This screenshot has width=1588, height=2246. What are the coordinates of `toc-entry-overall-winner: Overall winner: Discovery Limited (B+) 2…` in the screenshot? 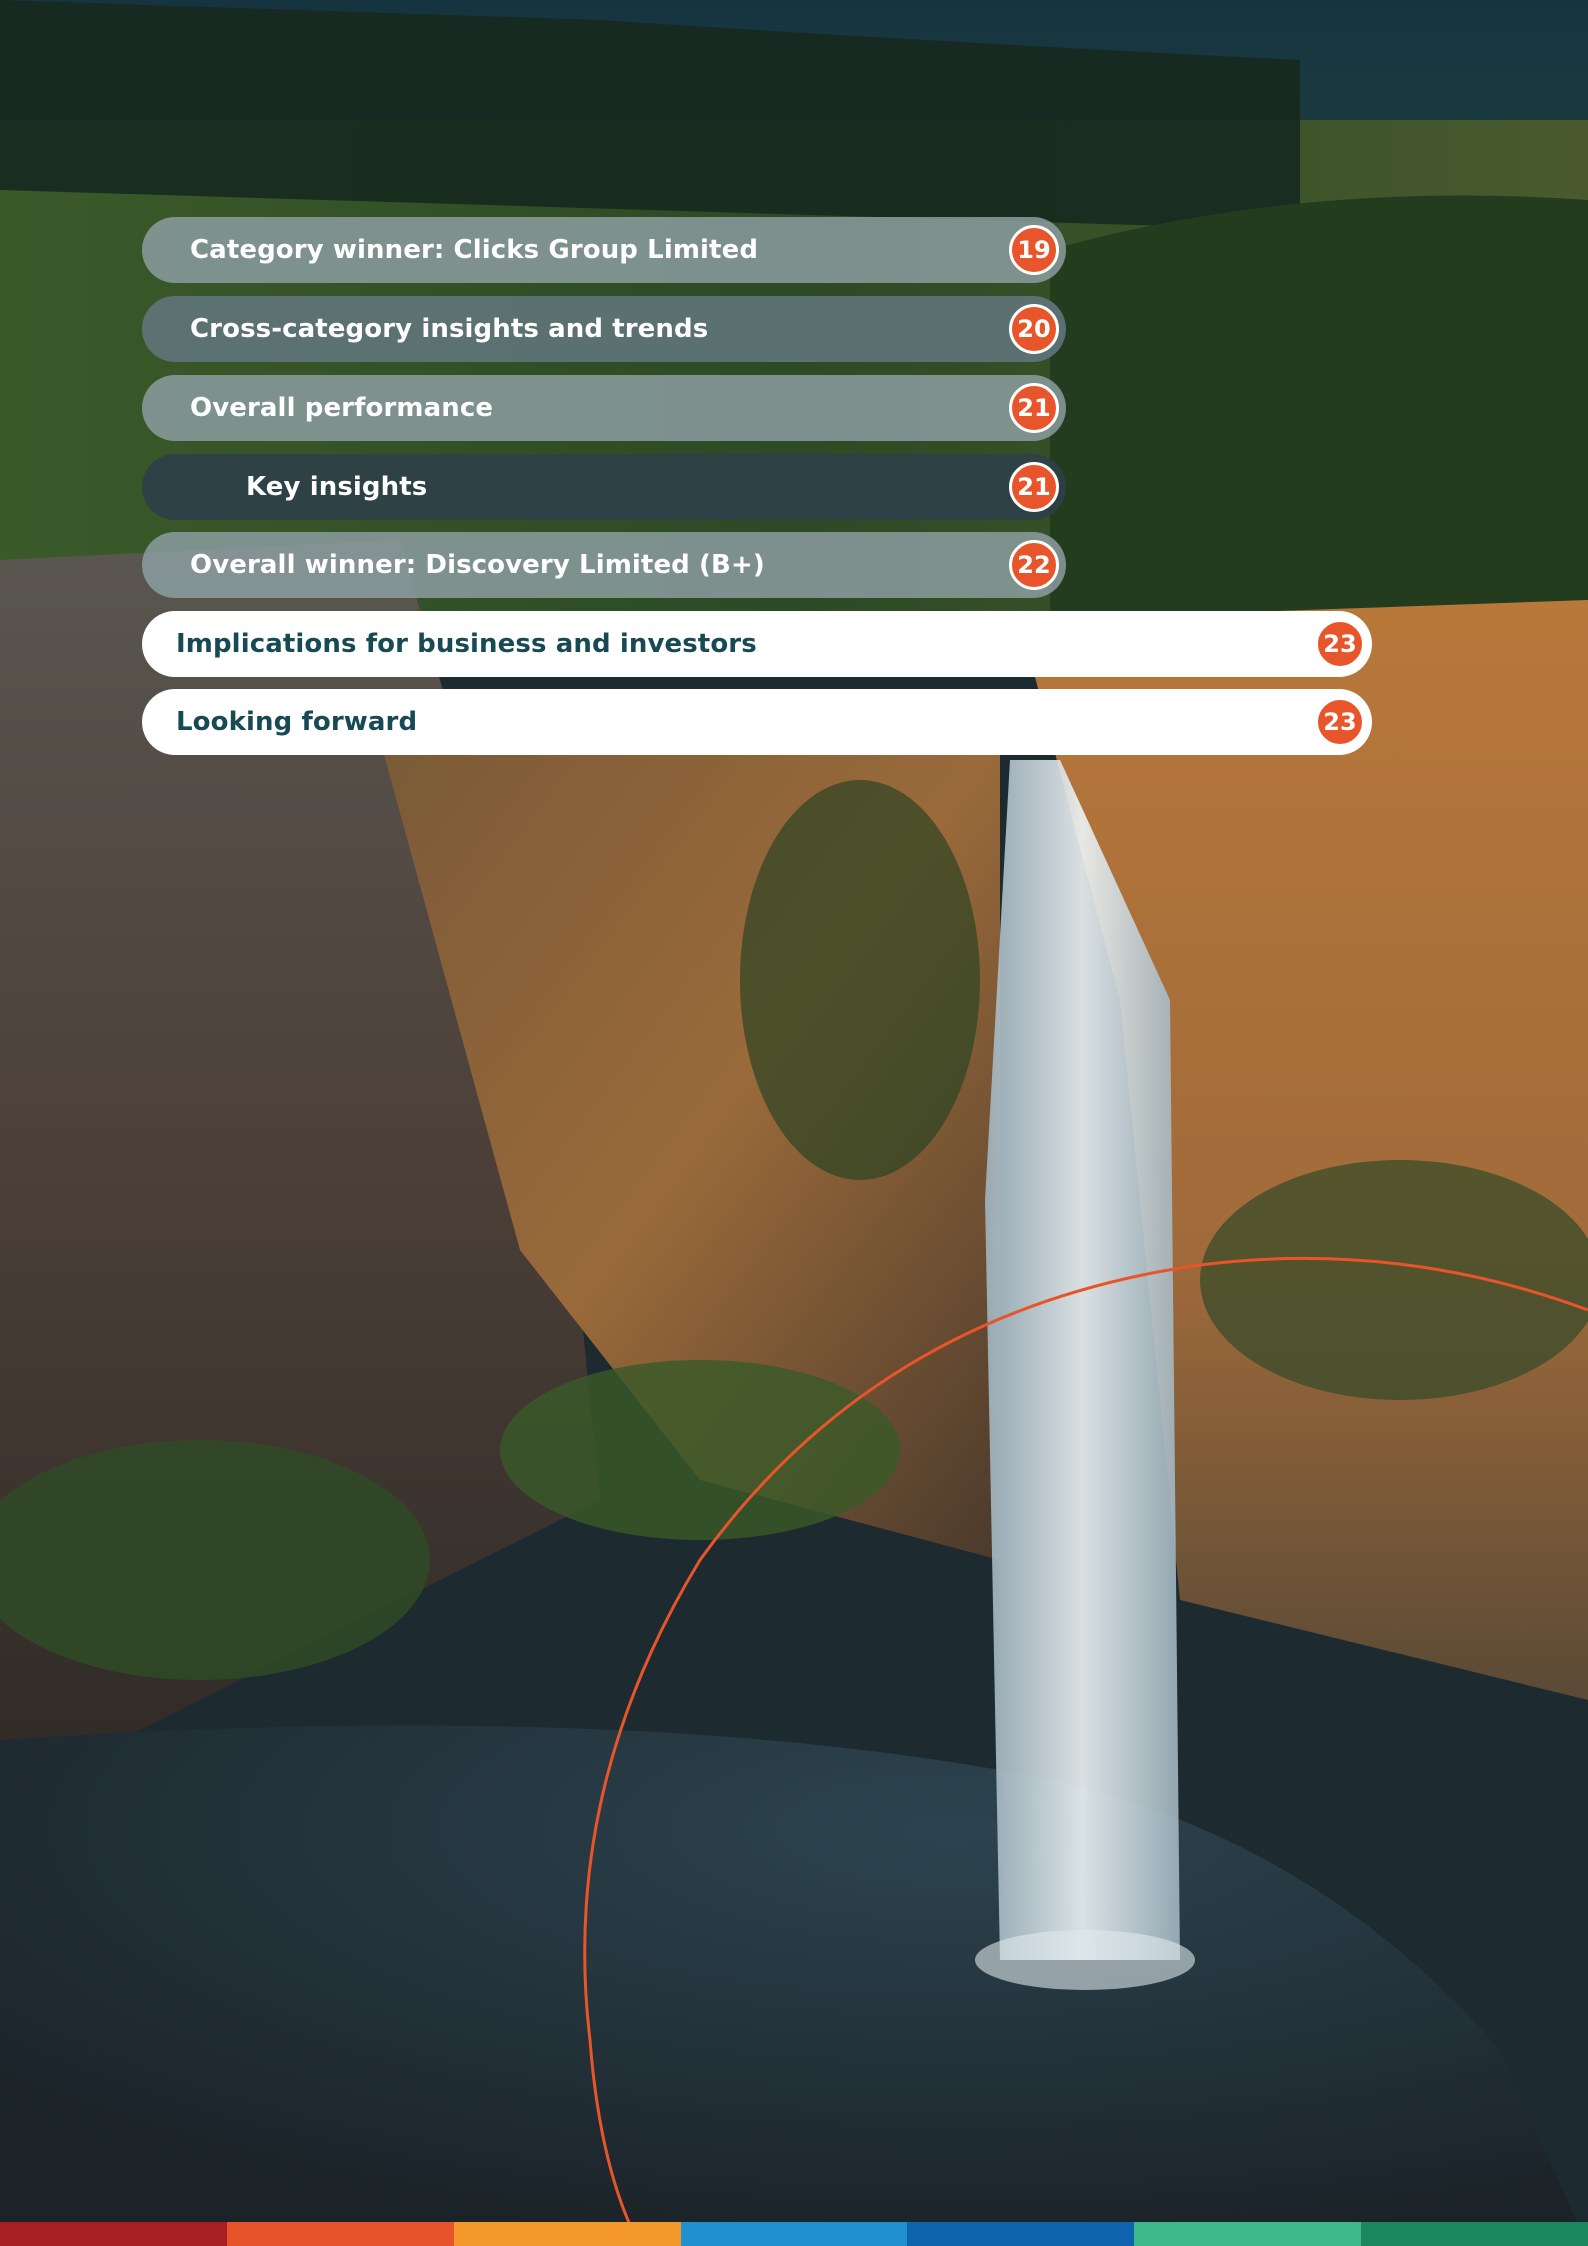 It's located at (604, 565).